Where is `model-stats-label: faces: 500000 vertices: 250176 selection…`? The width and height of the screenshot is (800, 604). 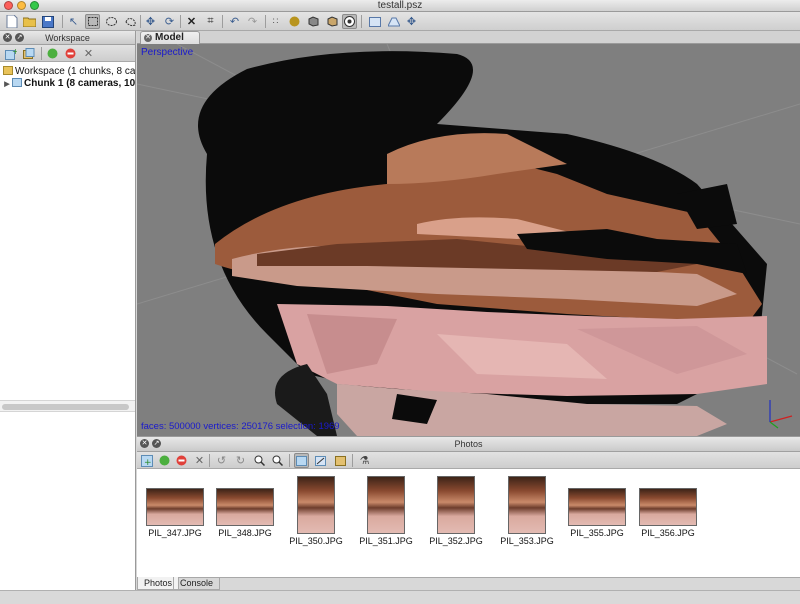
model-stats-label: faces: 500000 vertices: 250176 selection… is located at coordinates (240, 426).